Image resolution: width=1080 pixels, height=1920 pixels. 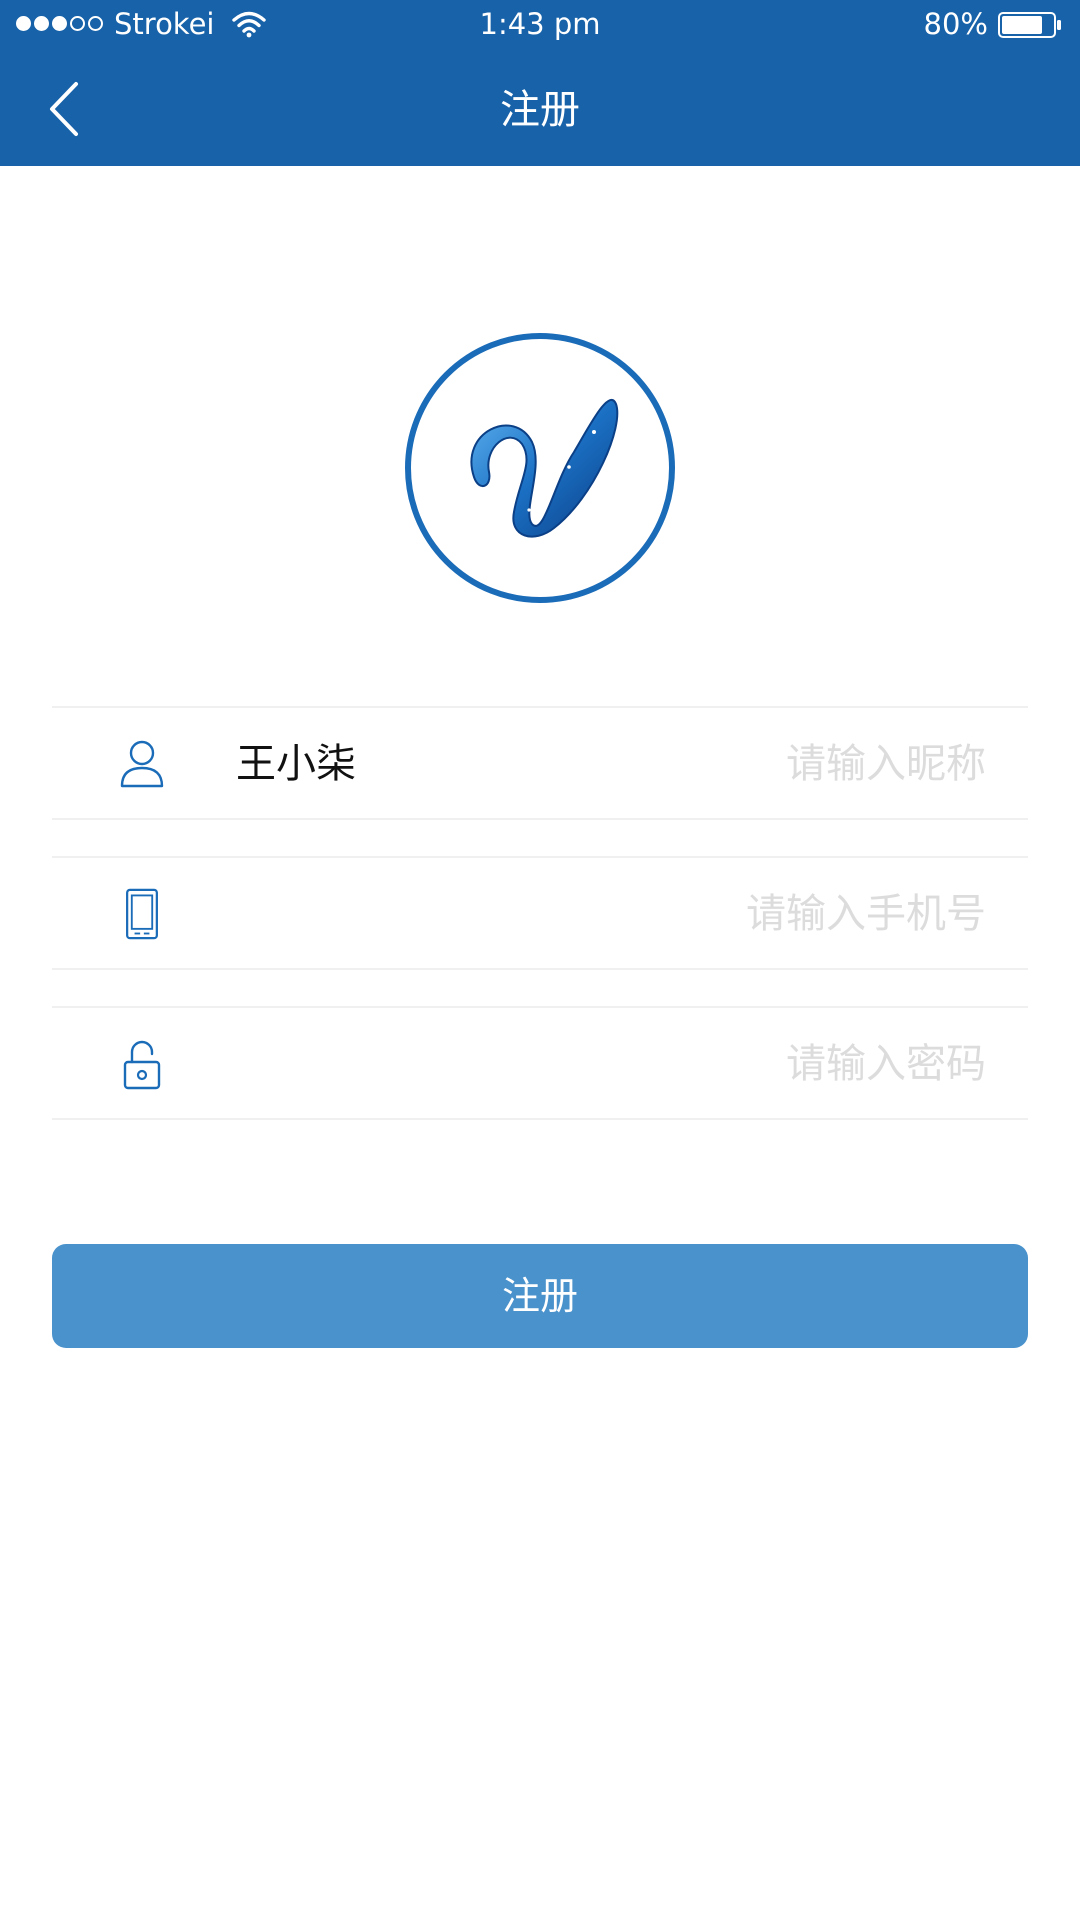 What do you see at coordinates (955, 24) in the screenshot?
I see `battery-percent: 80%` at bounding box center [955, 24].